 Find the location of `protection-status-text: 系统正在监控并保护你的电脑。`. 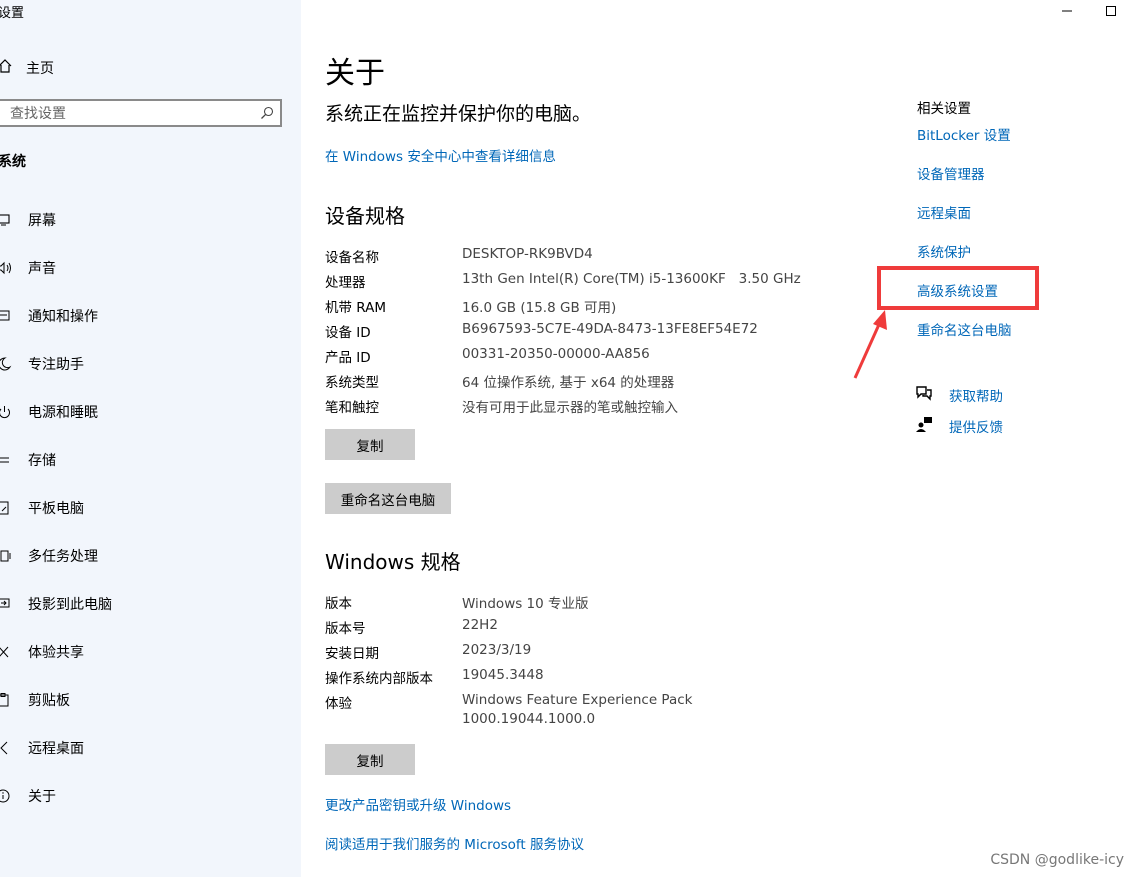

protection-status-text: 系统正在监控并保护你的电脑。 is located at coordinates (458, 114).